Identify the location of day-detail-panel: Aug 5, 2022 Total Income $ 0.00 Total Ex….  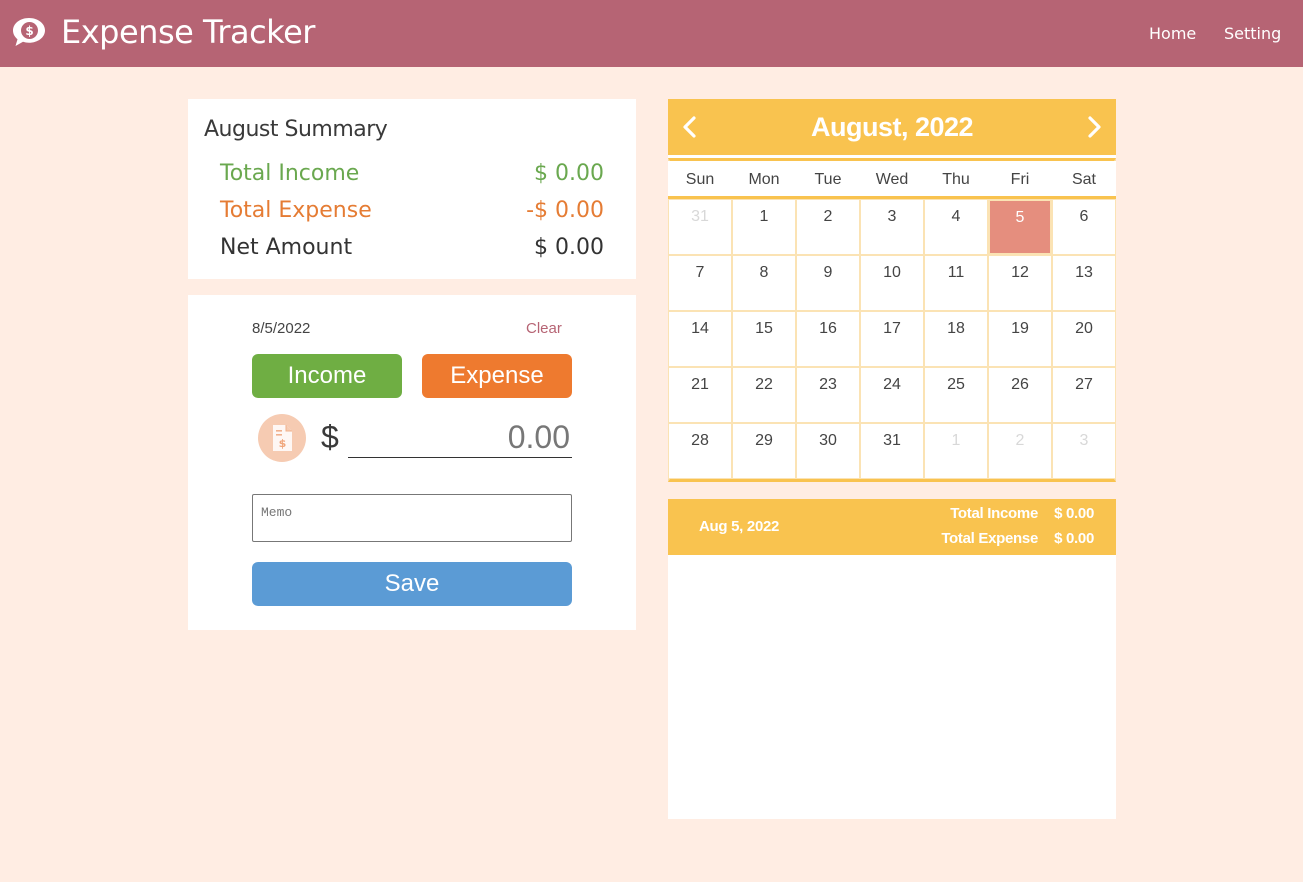
(892, 659).